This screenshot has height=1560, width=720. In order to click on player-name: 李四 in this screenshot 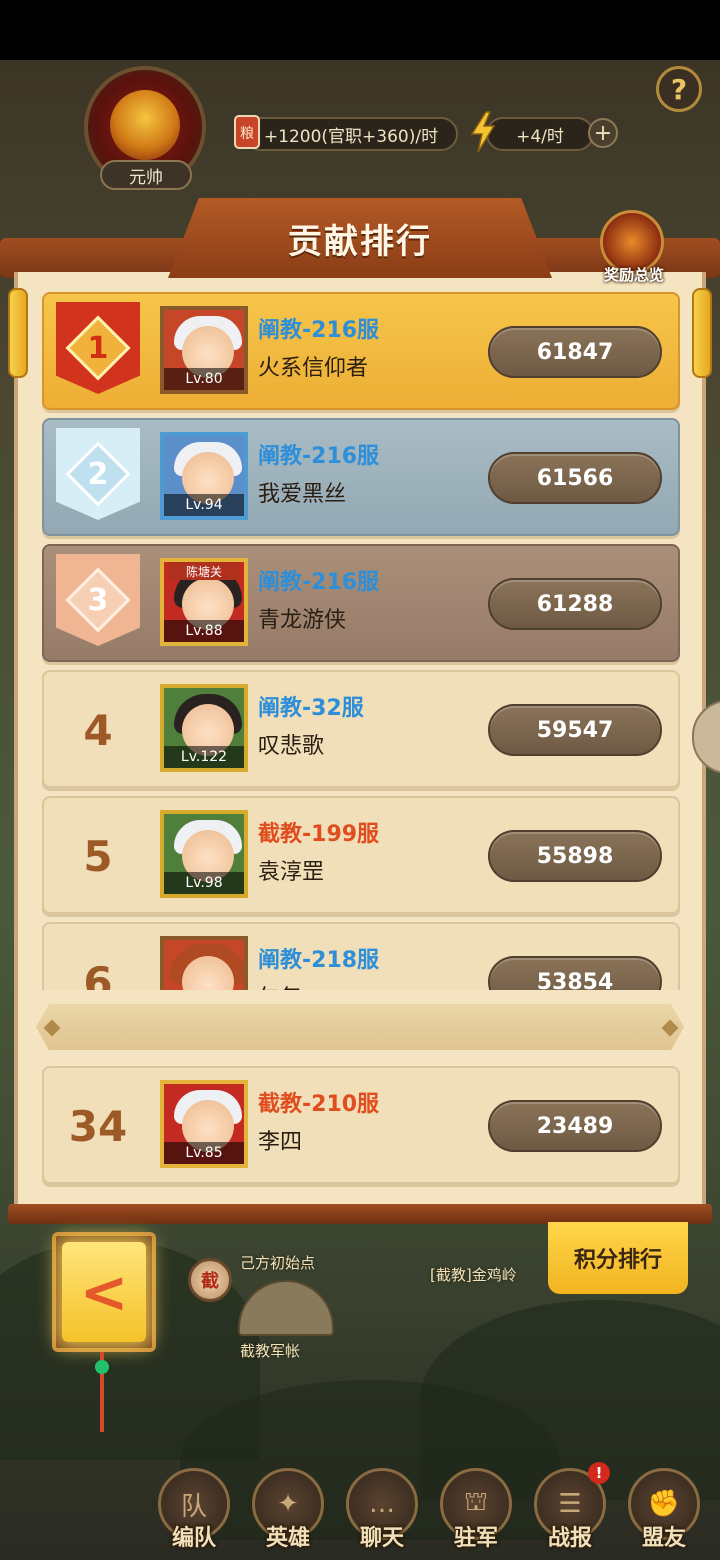, I will do `click(280, 1142)`.